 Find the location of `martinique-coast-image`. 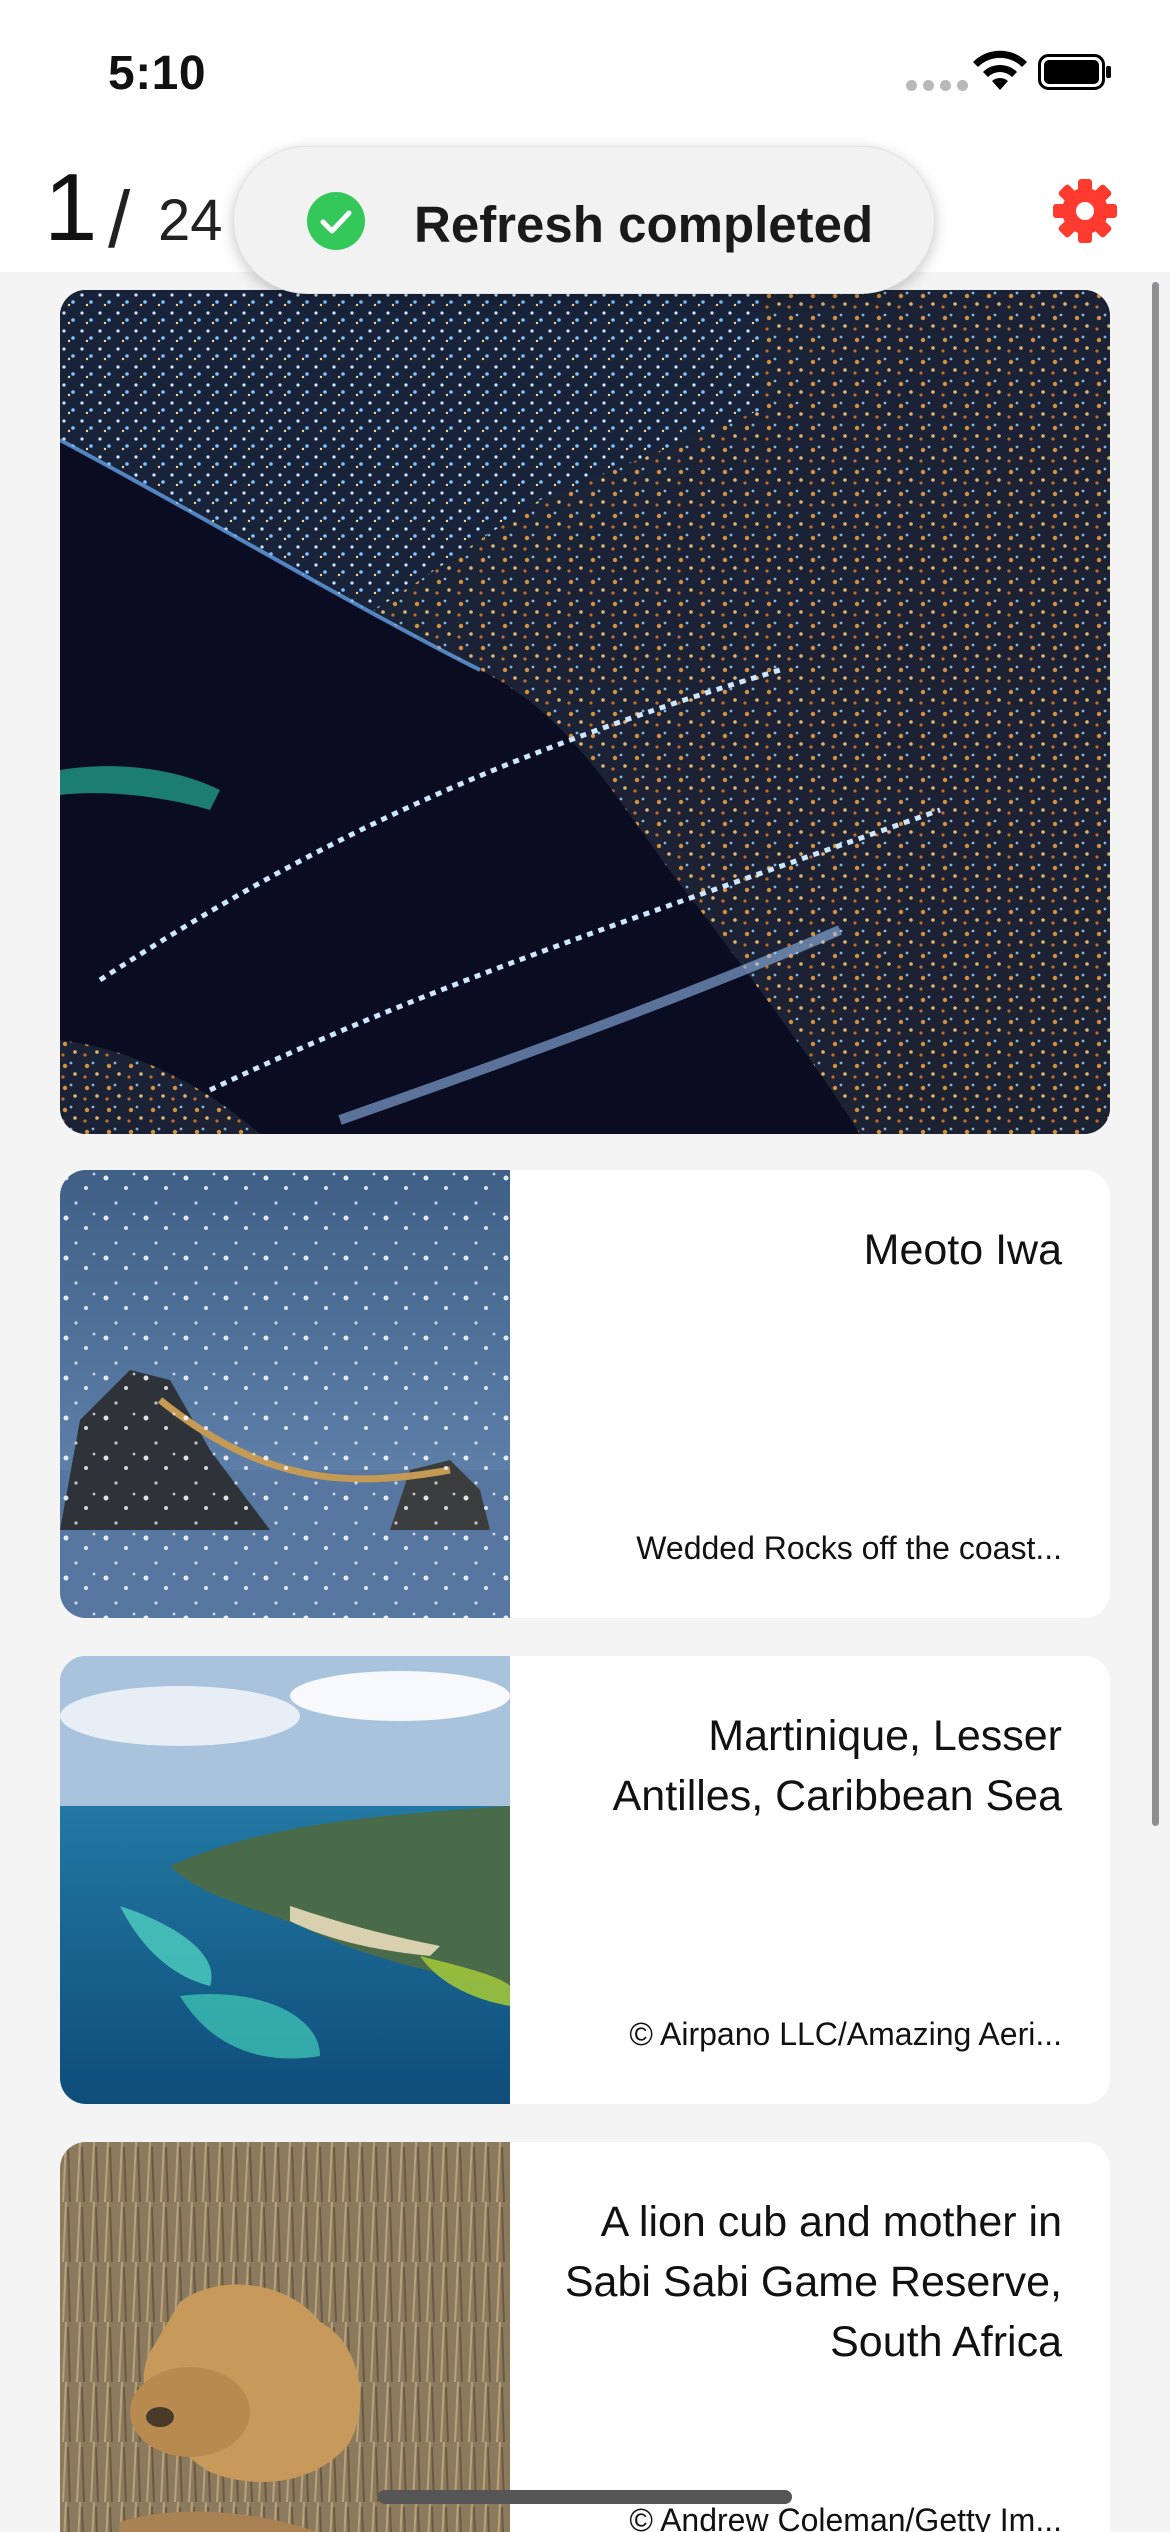

martinique-coast-image is located at coordinates (285, 1880).